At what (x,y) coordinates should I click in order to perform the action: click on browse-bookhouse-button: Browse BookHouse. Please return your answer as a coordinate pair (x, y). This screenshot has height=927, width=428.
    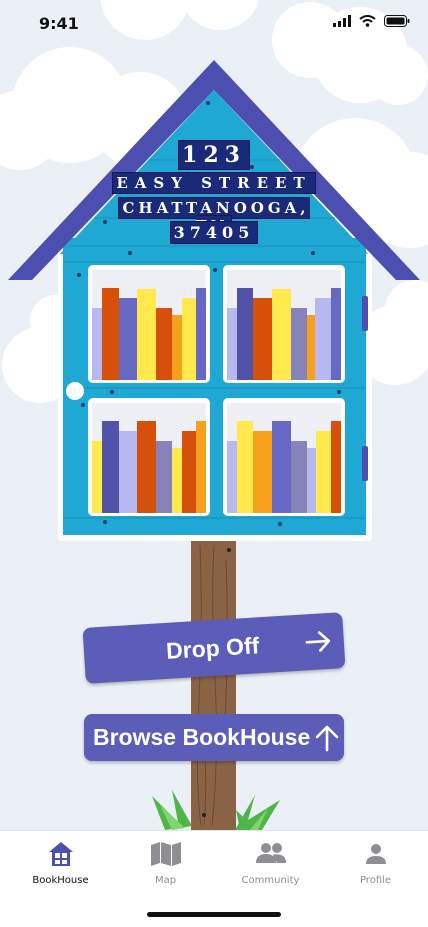
    Looking at the image, I should click on (214, 737).